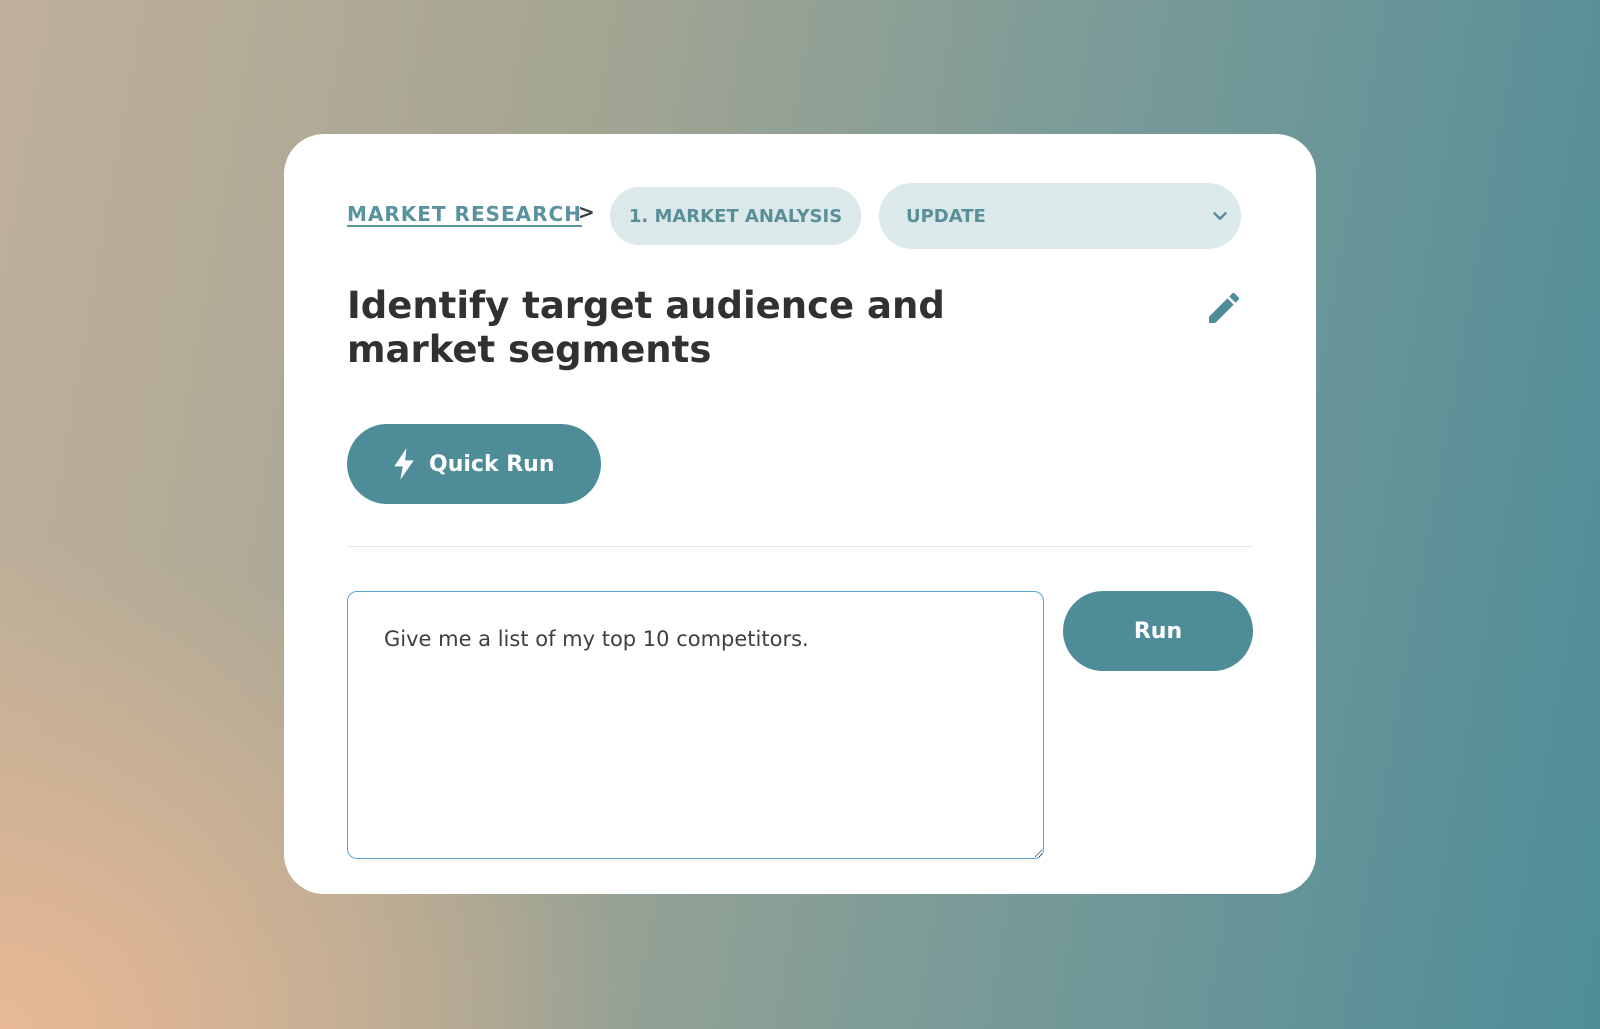 The width and height of the screenshot is (1600, 1029). Describe the element at coordinates (800, 546) in the screenshot. I see `section-divider` at that location.